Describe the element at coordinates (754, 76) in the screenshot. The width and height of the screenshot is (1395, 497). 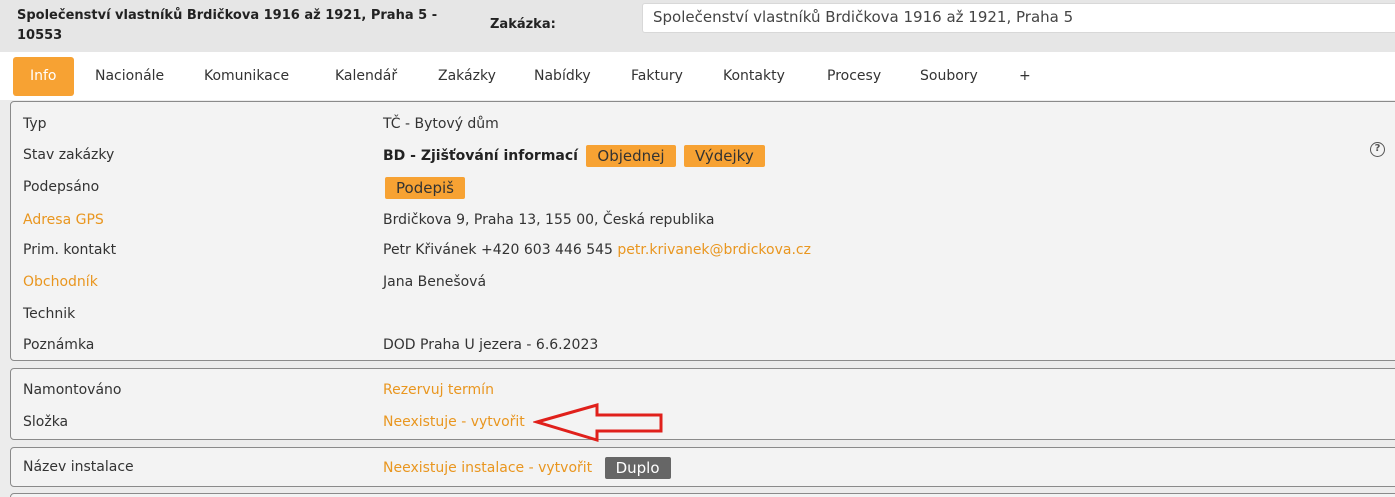
I see `tab-kontakty: Kontakty` at that location.